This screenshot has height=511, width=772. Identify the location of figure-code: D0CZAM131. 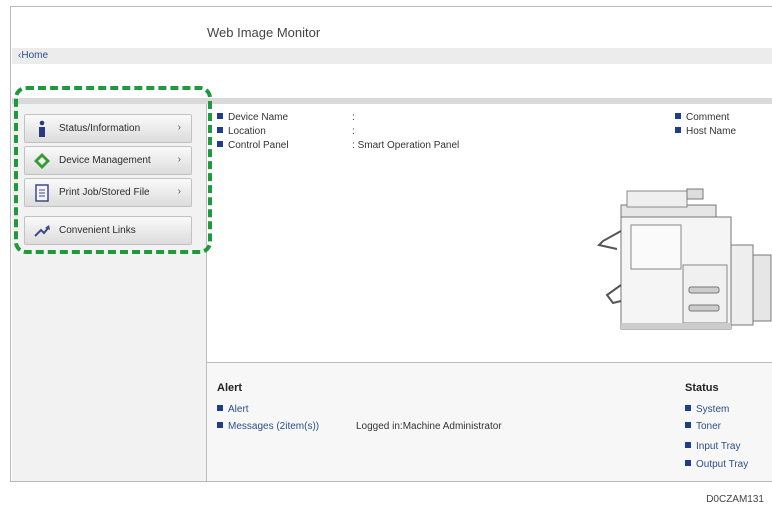
(735, 499).